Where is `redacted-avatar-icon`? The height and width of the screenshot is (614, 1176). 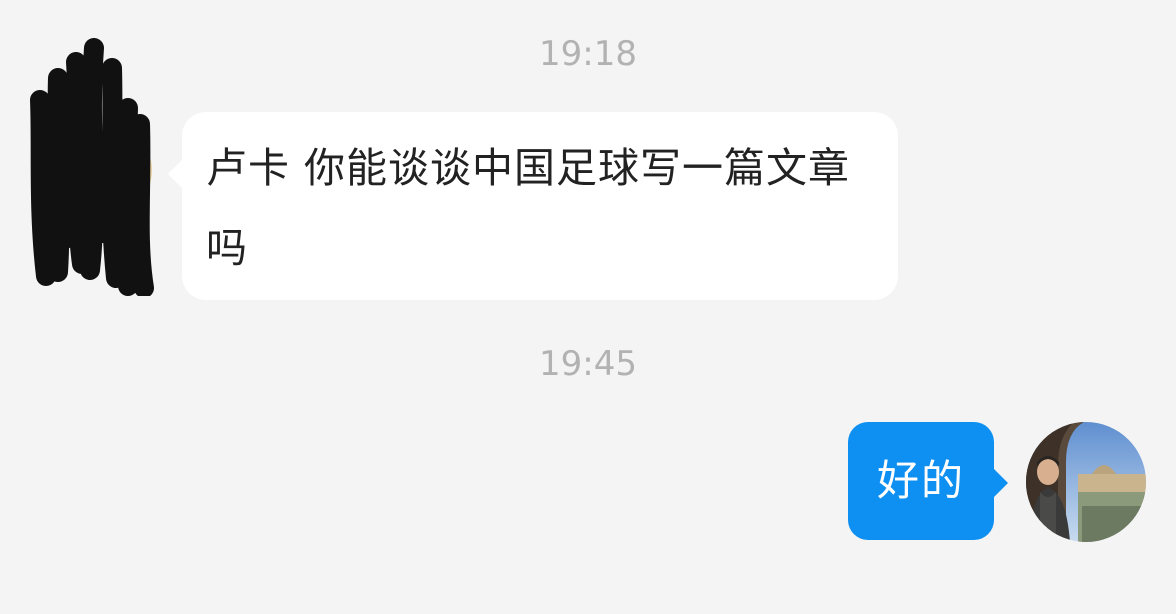 redacted-avatar-icon is located at coordinates (92, 168).